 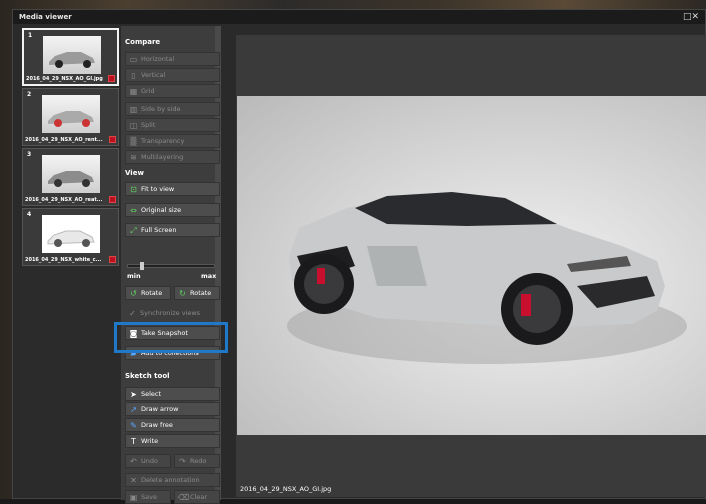 I want to click on rotate-left-button: ↺ Rotate, so click(x=148, y=293).